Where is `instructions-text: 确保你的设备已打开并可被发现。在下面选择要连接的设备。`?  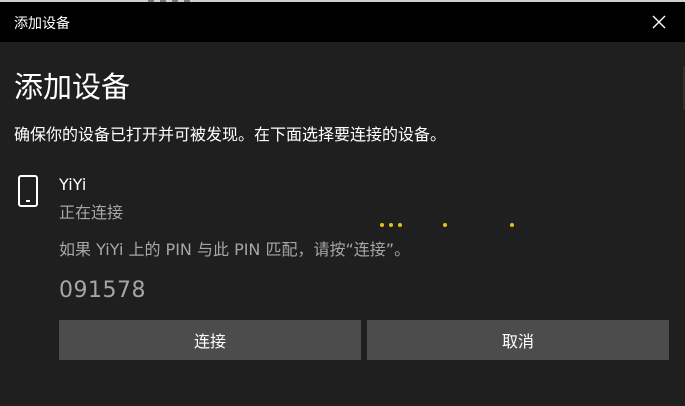
instructions-text: 确保你的设备已打开并可被发现。在下面选择要连接的设备。 is located at coordinates (230, 134).